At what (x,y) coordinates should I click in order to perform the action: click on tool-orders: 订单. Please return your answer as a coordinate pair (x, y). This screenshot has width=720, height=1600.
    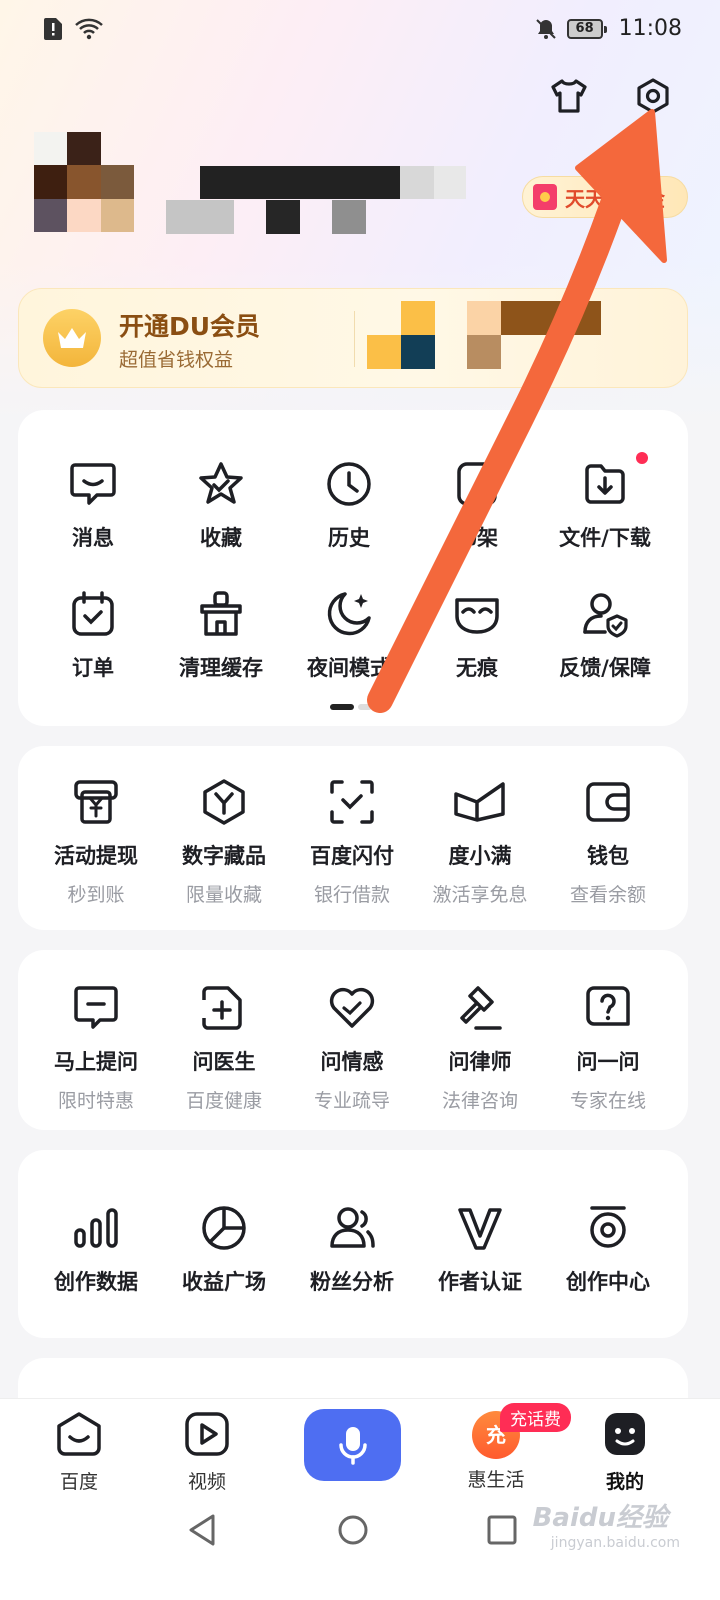
    Looking at the image, I should click on (93, 634).